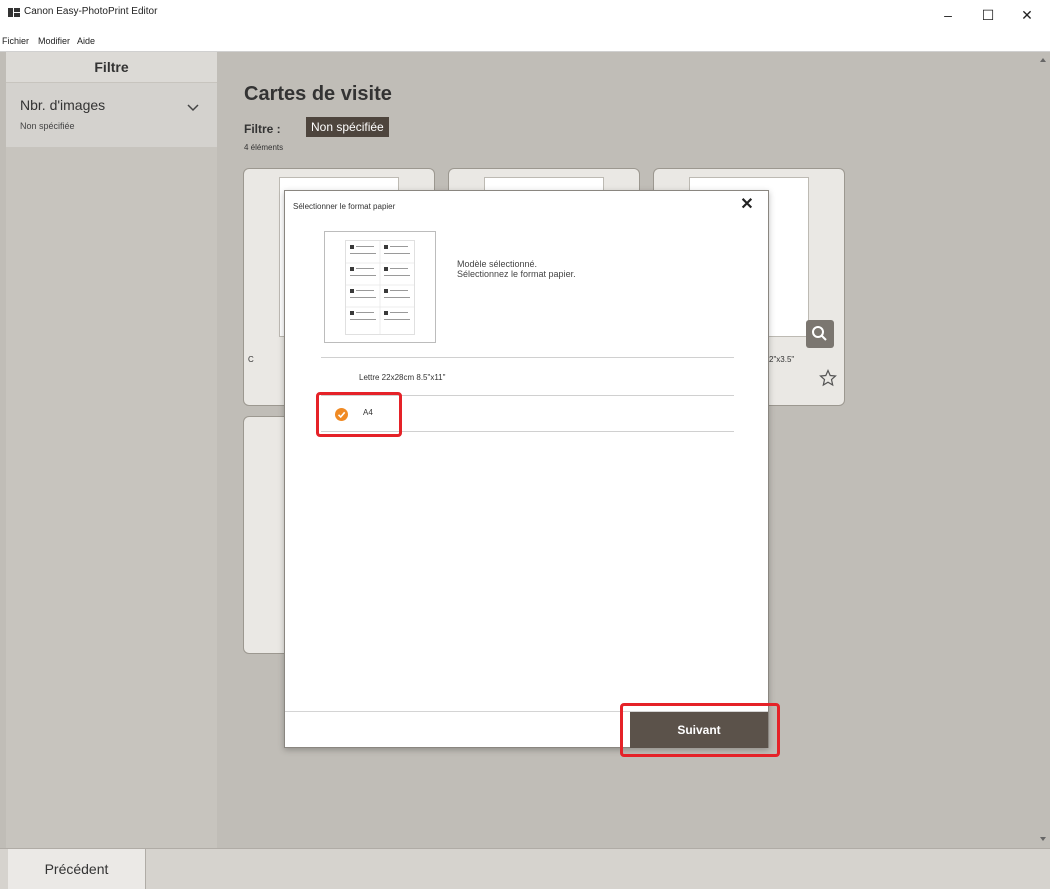 The height and width of the screenshot is (889, 1050). I want to click on title-bar: Canon Easy-PhotoPrint Editor – ☐ ✕, so click(525, 17).